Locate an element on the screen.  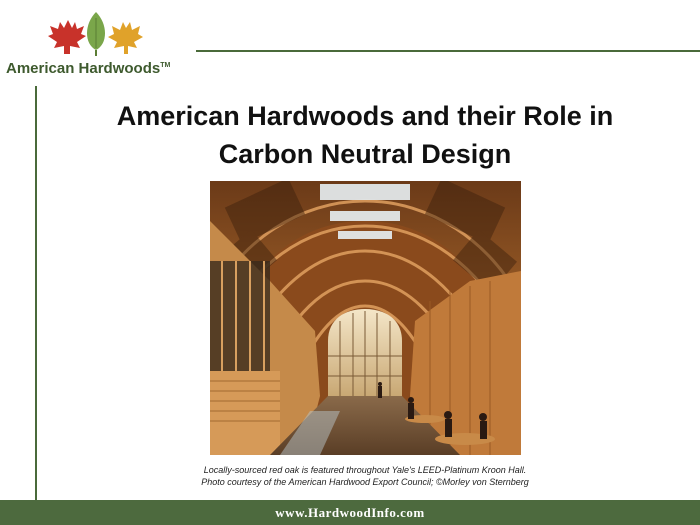
top-divider is located at coordinates (448, 51).